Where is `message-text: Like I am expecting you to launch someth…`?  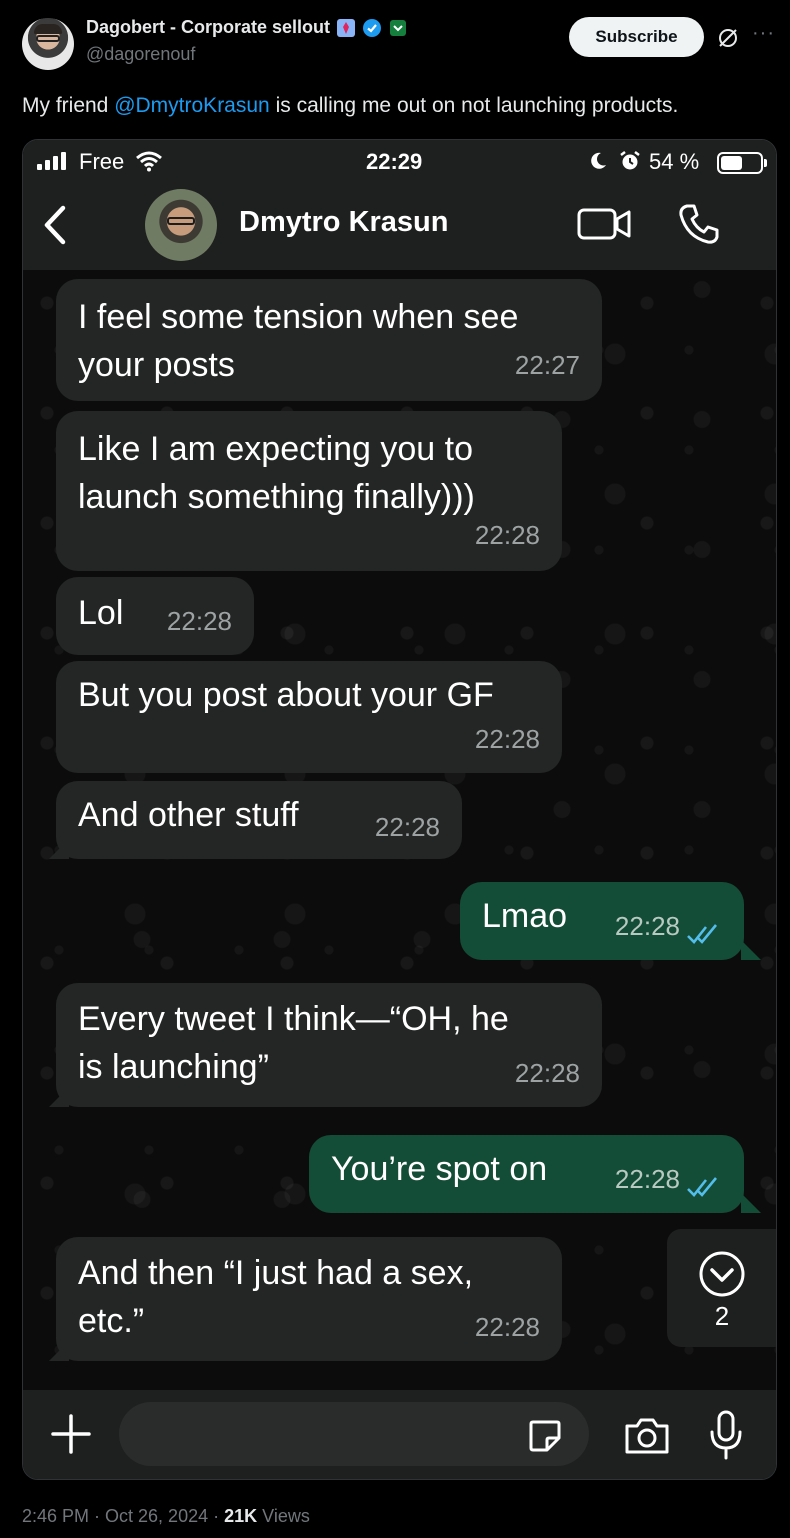 message-text: Like I am expecting you to launch someth… is located at coordinates (276, 473).